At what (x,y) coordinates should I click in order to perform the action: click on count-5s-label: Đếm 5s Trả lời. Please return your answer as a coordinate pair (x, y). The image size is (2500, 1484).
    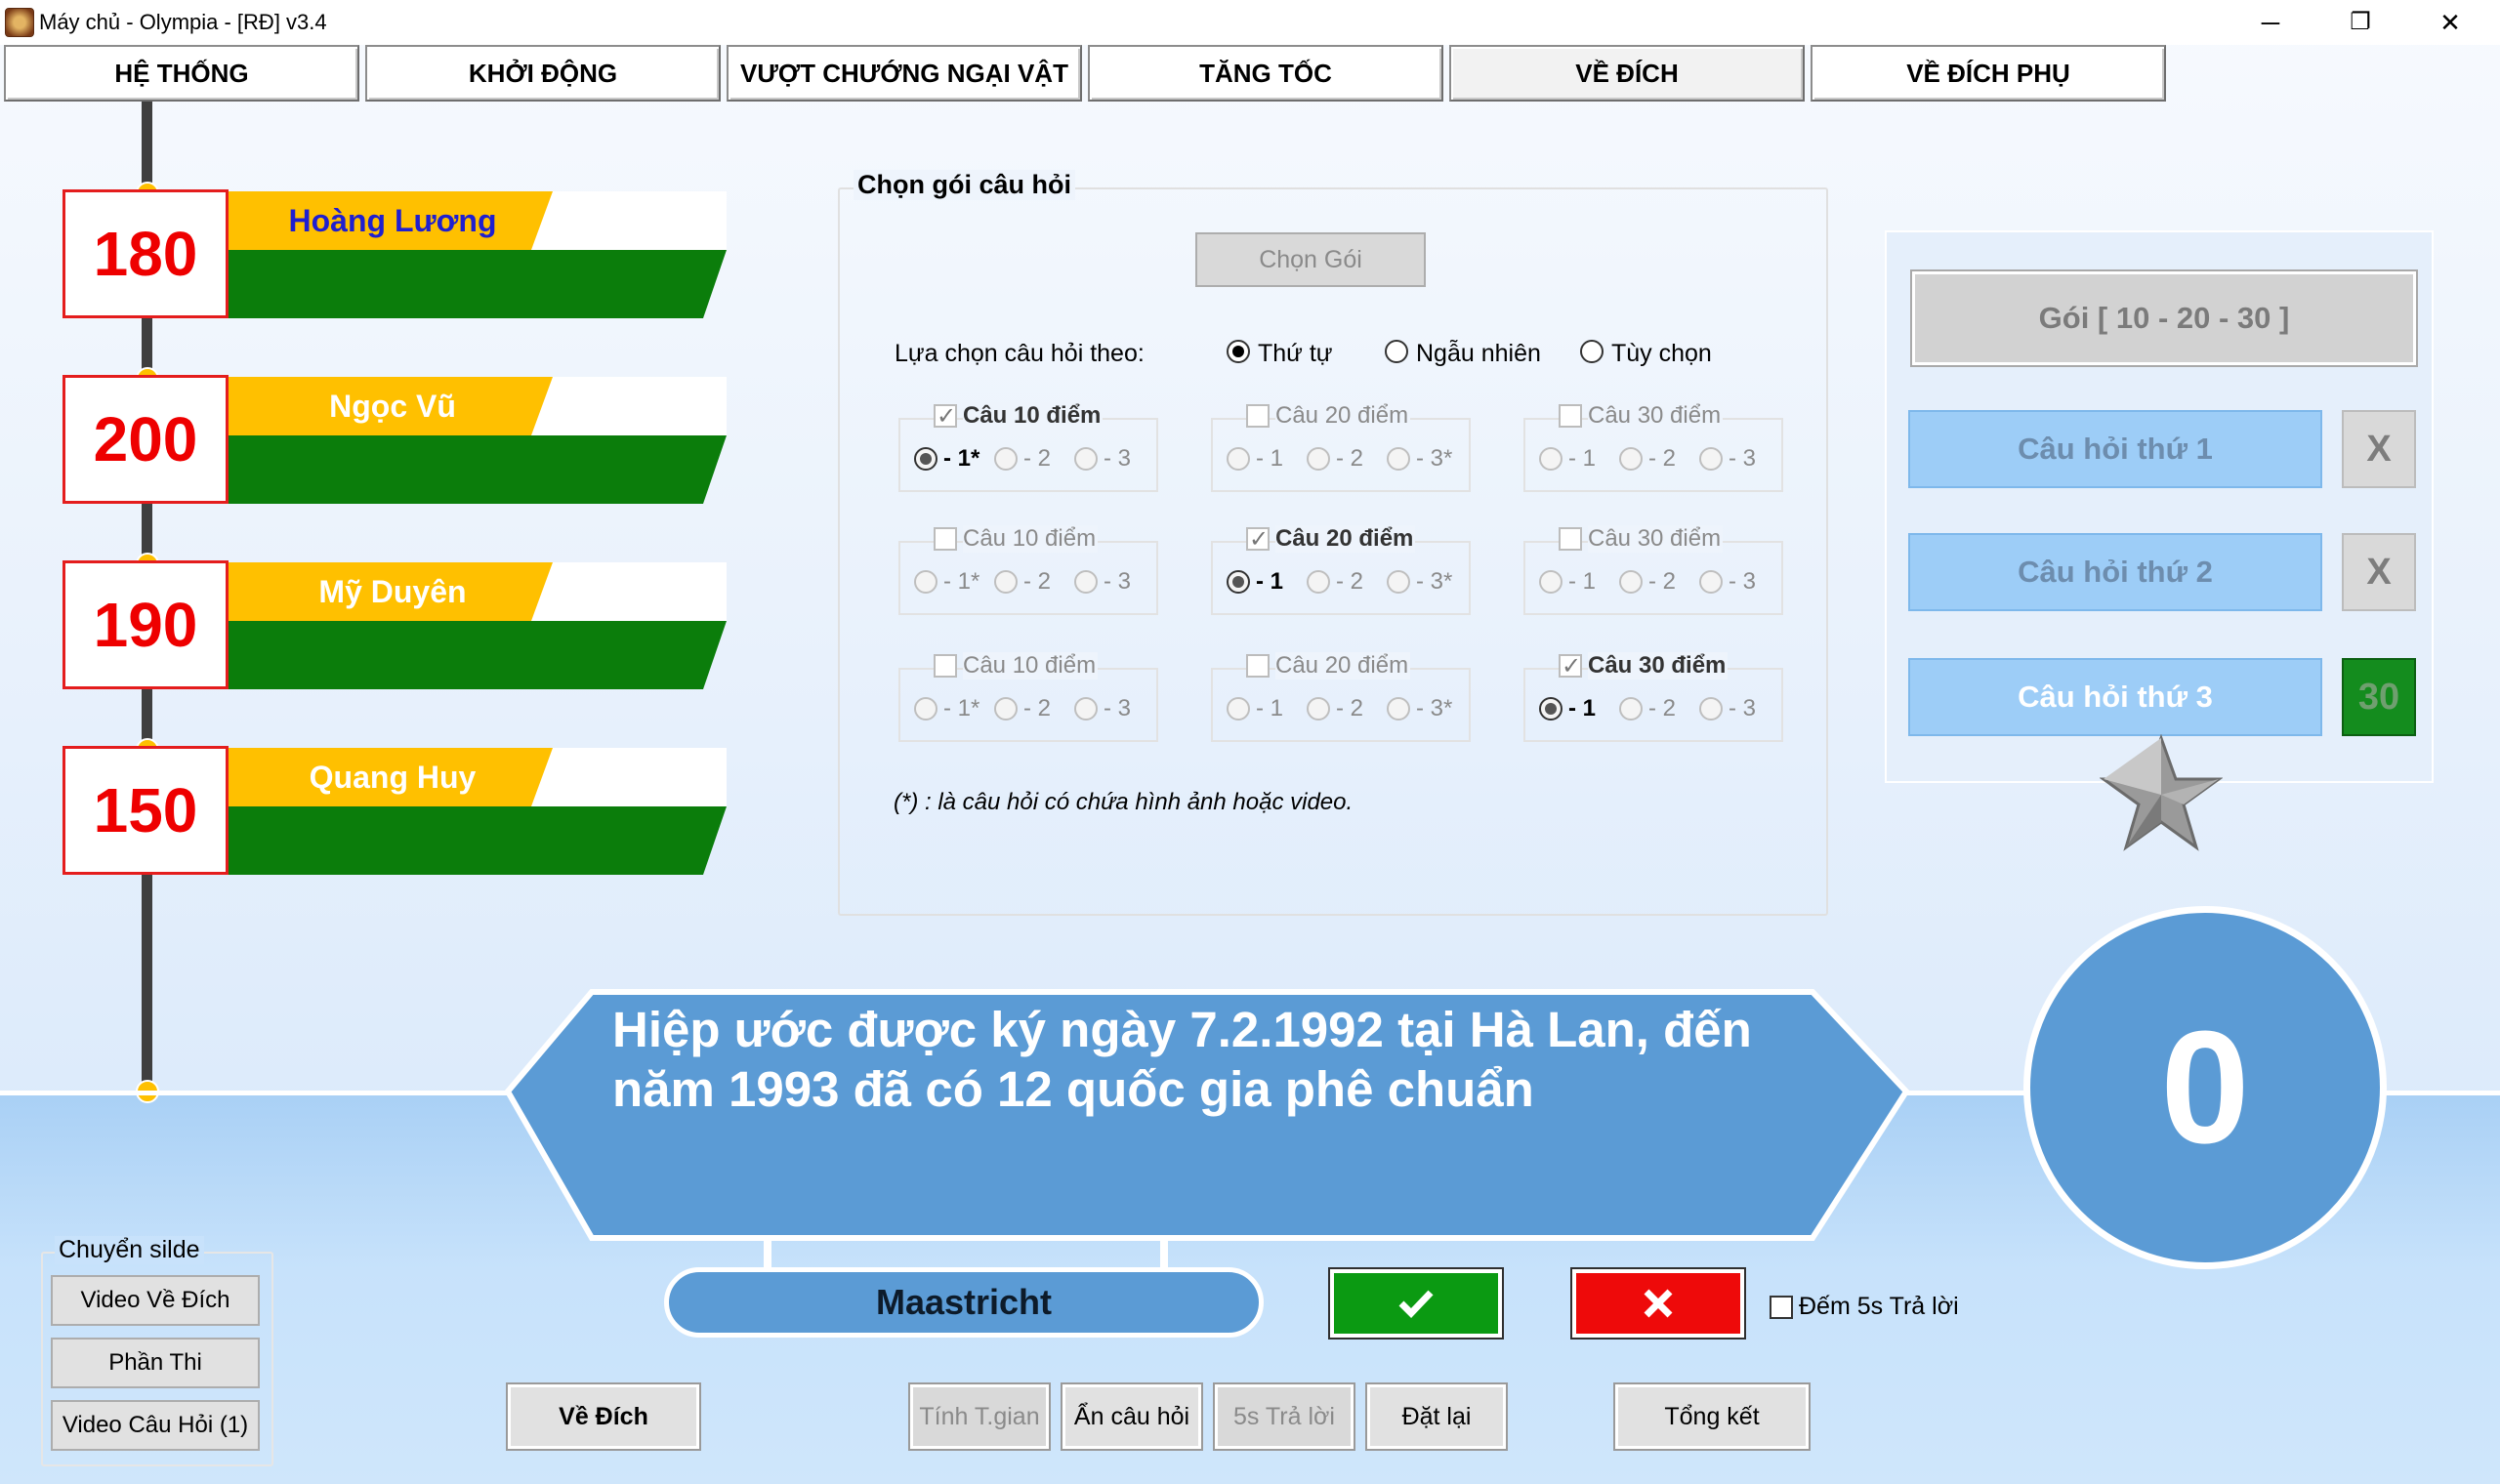
    Looking at the image, I should click on (1879, 1307).